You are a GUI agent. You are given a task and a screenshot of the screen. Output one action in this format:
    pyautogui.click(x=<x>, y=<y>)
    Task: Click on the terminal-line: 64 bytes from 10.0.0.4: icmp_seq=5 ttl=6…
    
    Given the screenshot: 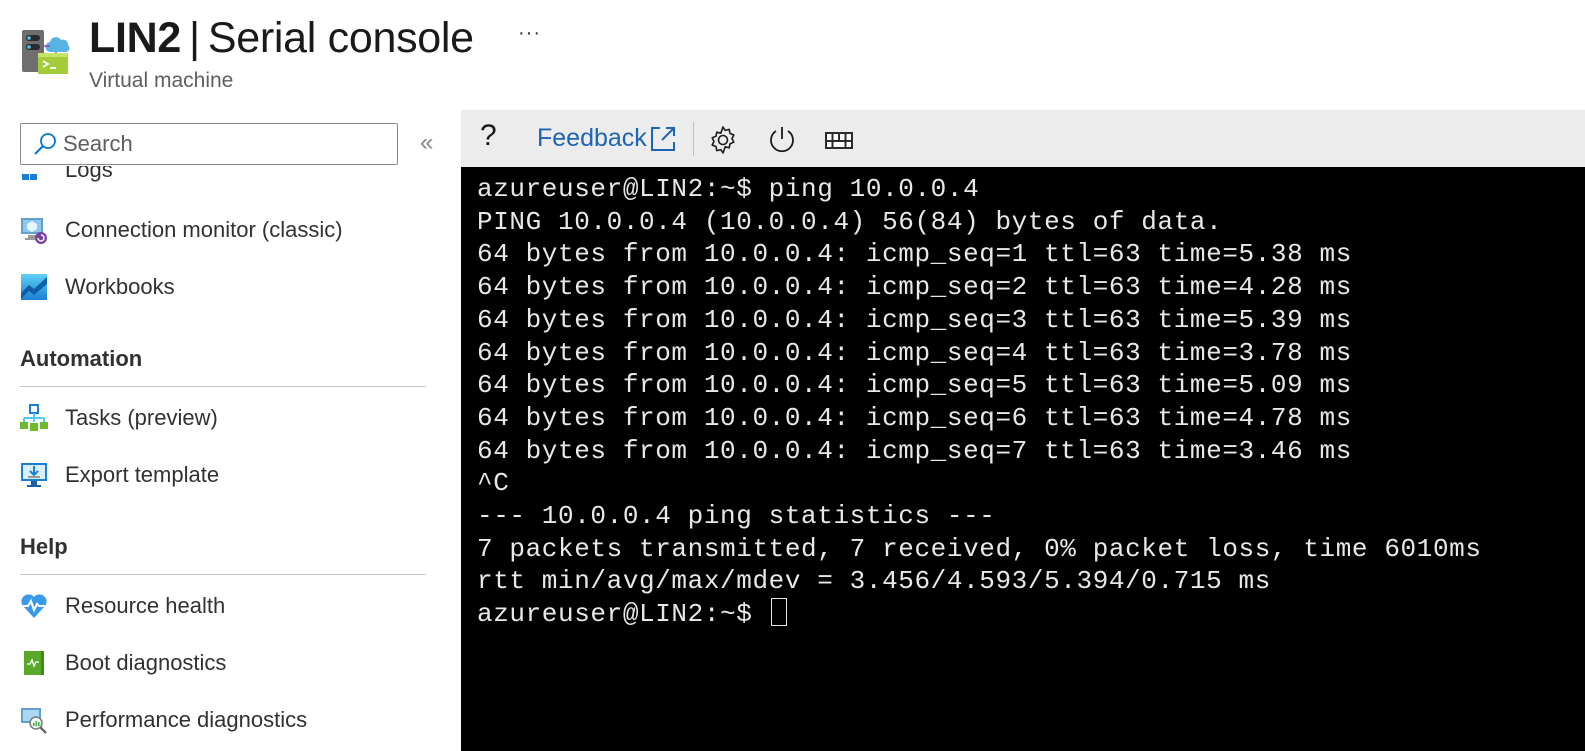 What is the action you would take?
    pyautogui.click(x=914, y=385)
    